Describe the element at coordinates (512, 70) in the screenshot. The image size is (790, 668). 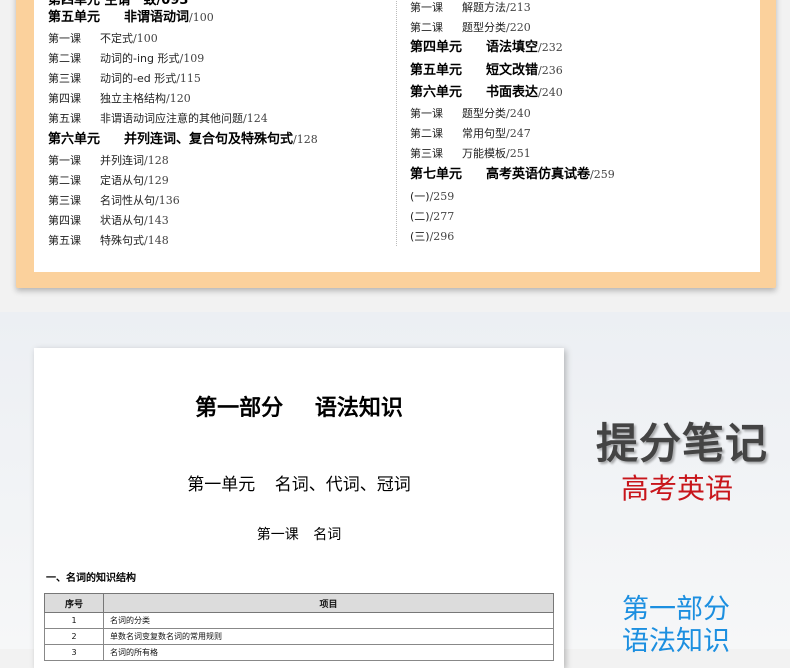
I see `toc-entry-title: 短文改错` at that location.